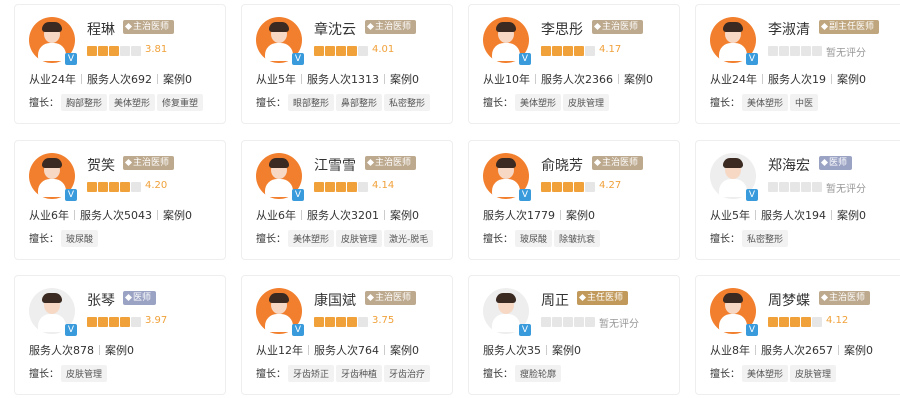 The image size is (900, 398). I want to click on doctor-stats: 服务人次35 案例0, so click(532, 350).